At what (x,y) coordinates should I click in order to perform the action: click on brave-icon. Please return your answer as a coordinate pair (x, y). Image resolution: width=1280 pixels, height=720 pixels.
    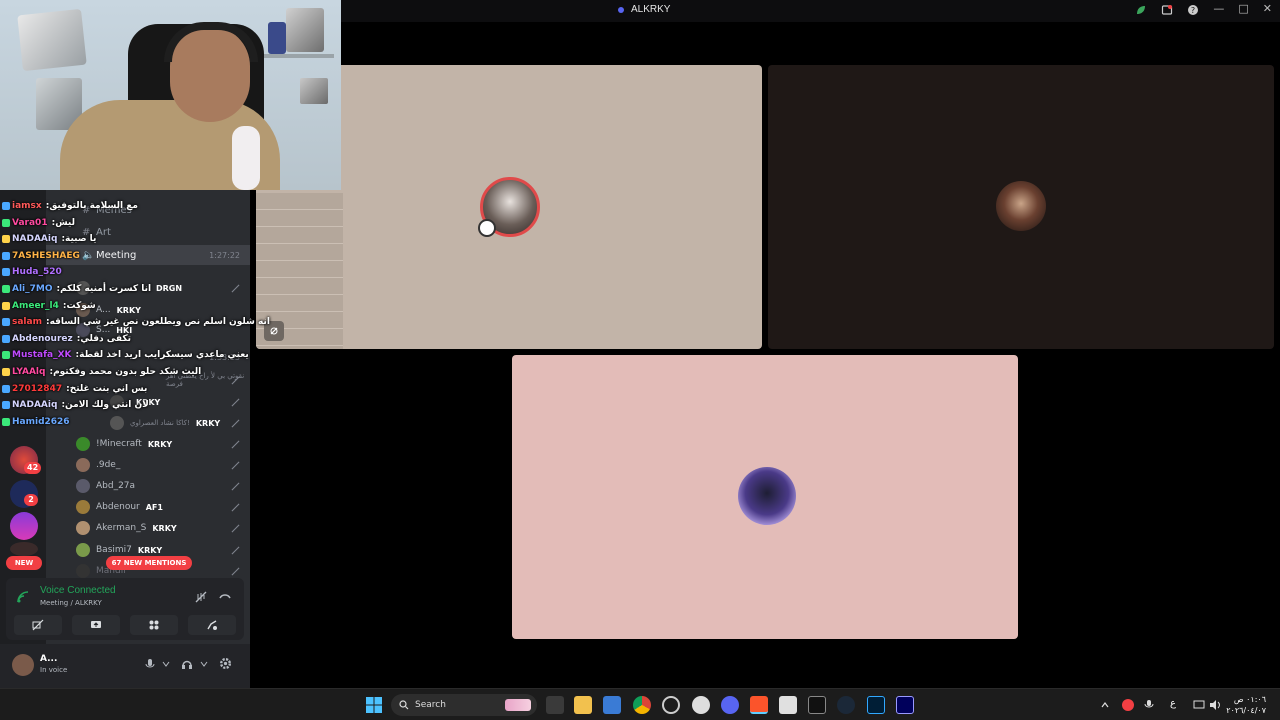
    Looking at the image, I should click on (759, 705).